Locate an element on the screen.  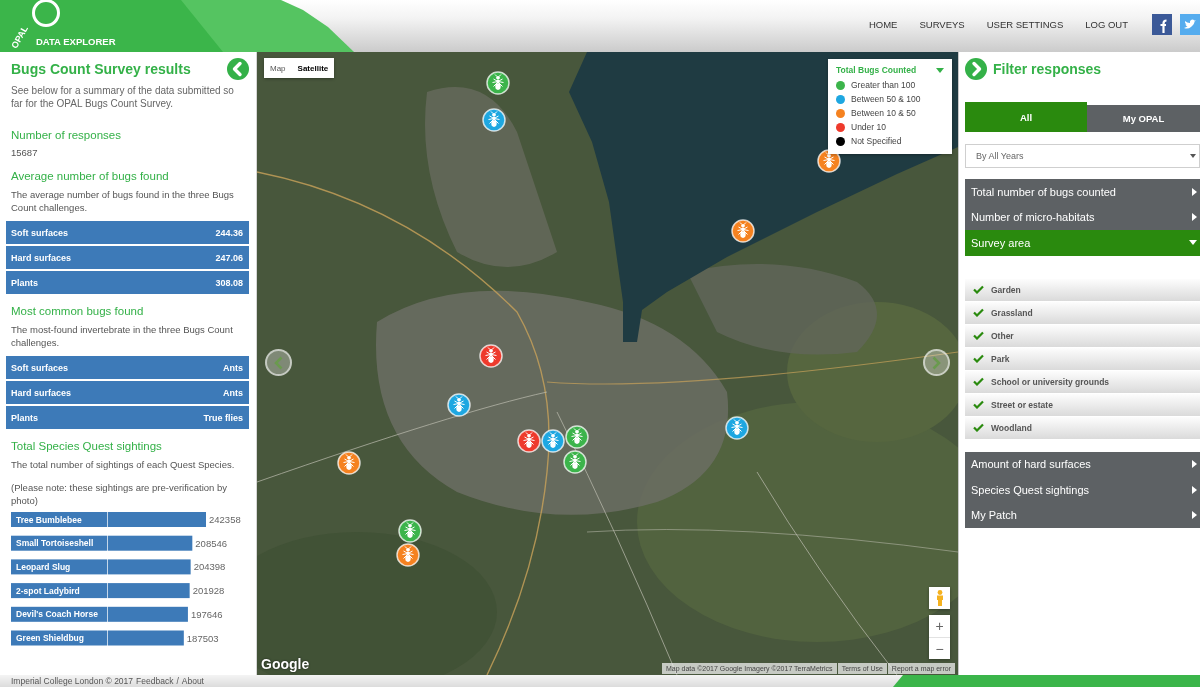
accordion-header: Survey area is located at coordinates (1082, 243).